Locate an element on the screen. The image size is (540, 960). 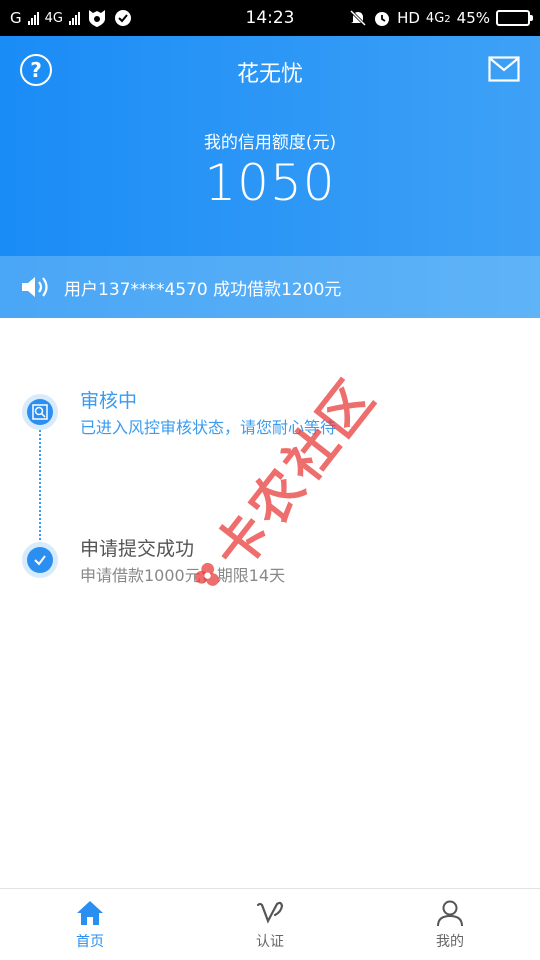
status-right: HD 4G2 45% is located at coordinates (441, 18).